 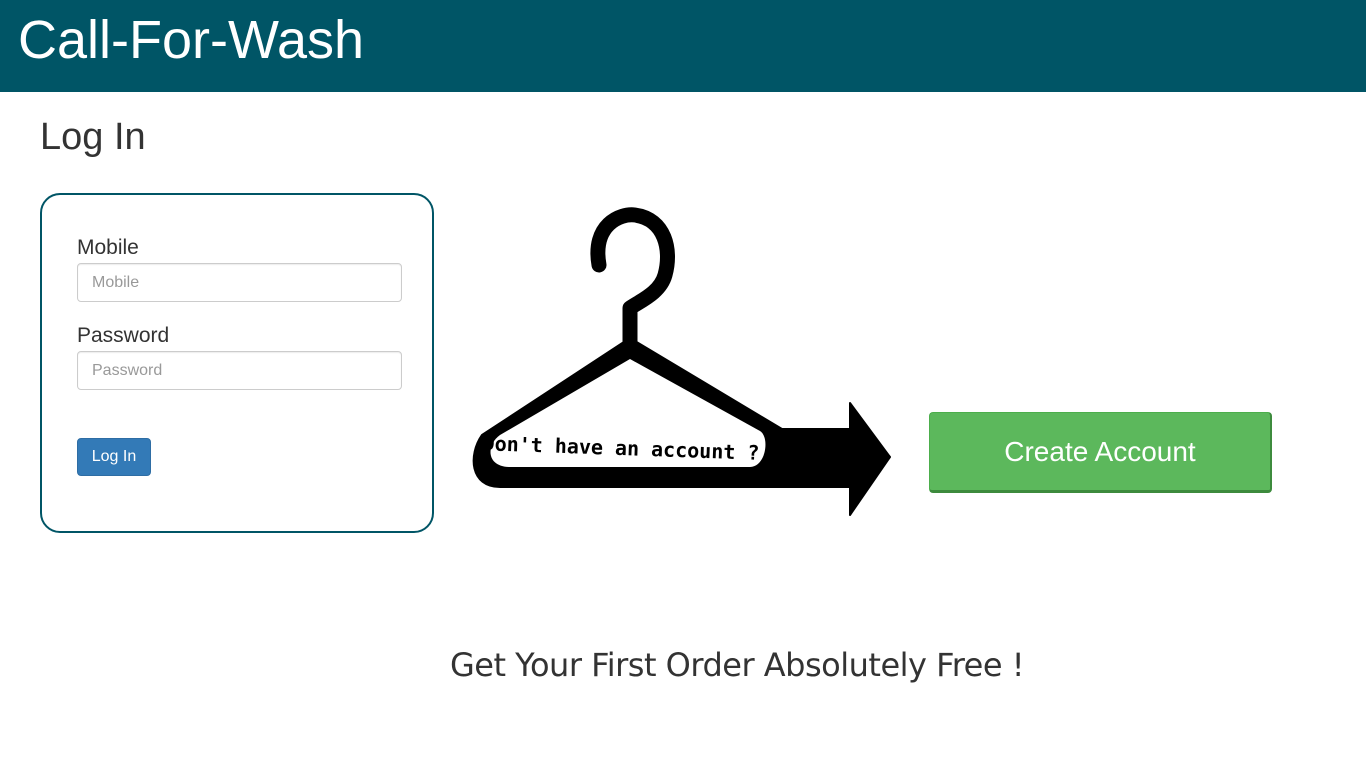 I want to click on login-button: Log In, so click(x=114, y=457).